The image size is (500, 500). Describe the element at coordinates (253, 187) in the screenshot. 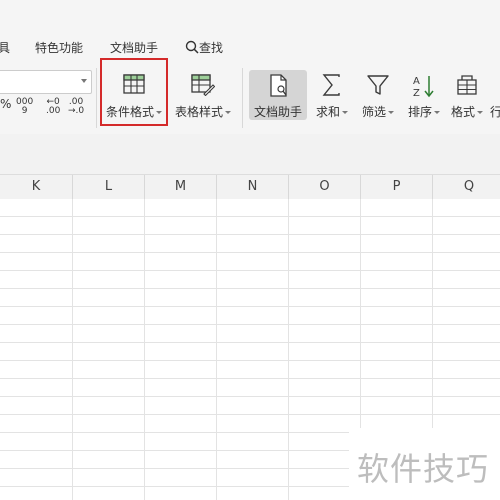

I see `column-header-n: N` at that location.